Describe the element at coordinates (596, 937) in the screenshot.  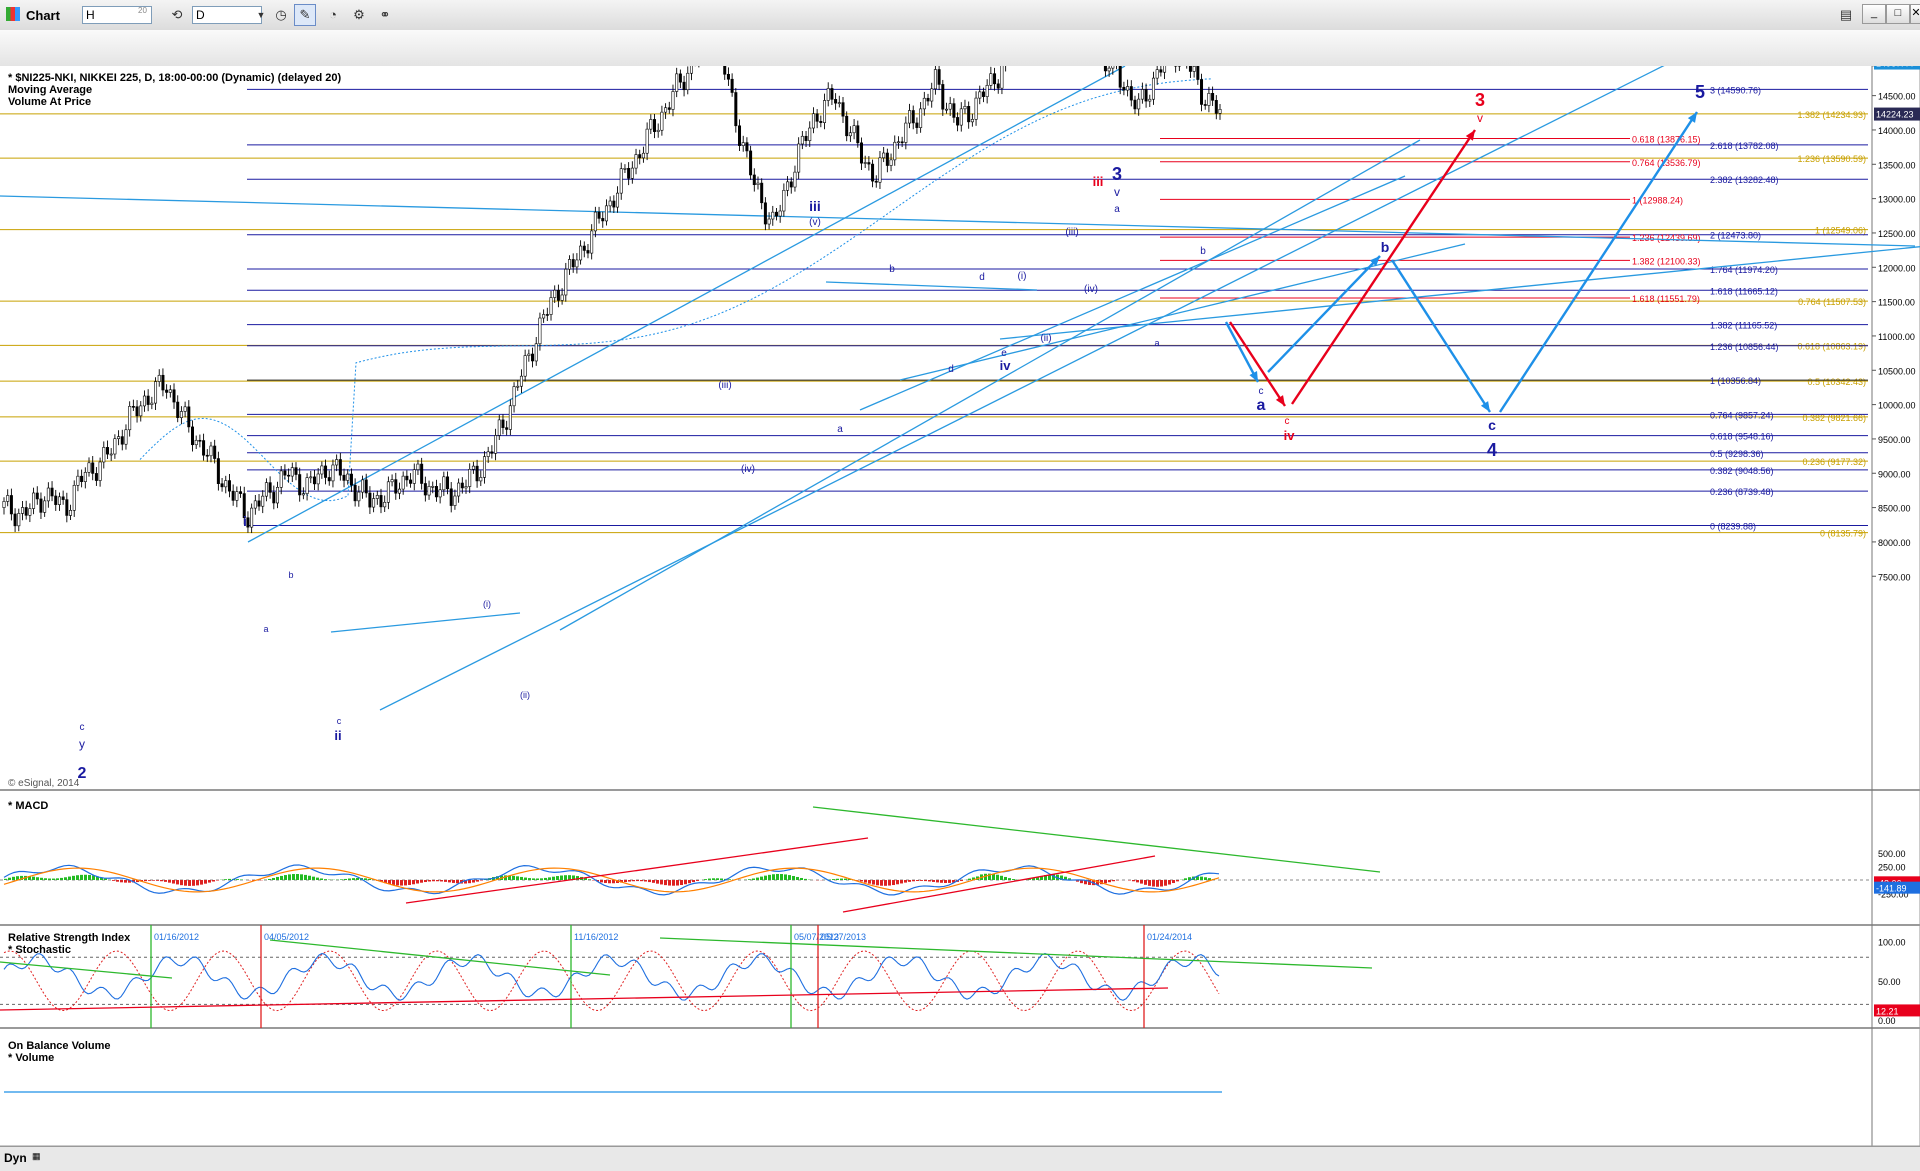
I see `rsi-date-marker-label: 11/16/2012` at that location.